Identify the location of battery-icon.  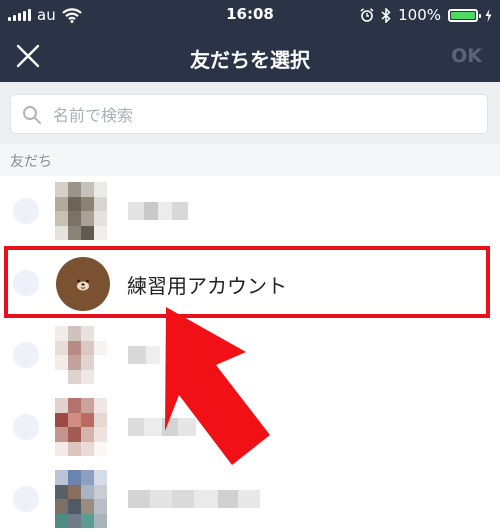
(464, 15).